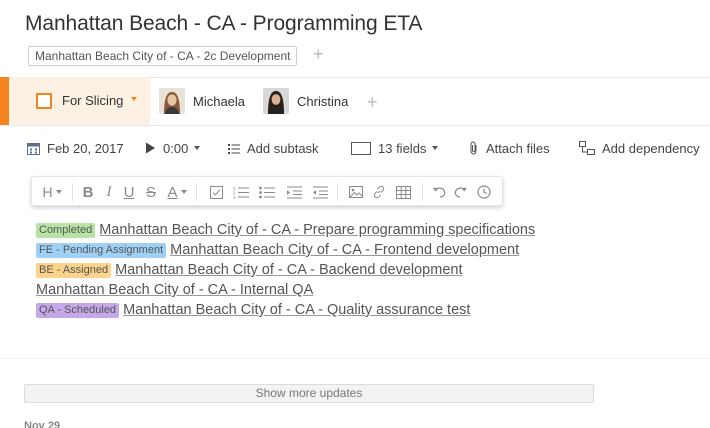 This screenshot has height=428, width=710. I want to click on time-tracker-button: 0:00, so click(173, 148).